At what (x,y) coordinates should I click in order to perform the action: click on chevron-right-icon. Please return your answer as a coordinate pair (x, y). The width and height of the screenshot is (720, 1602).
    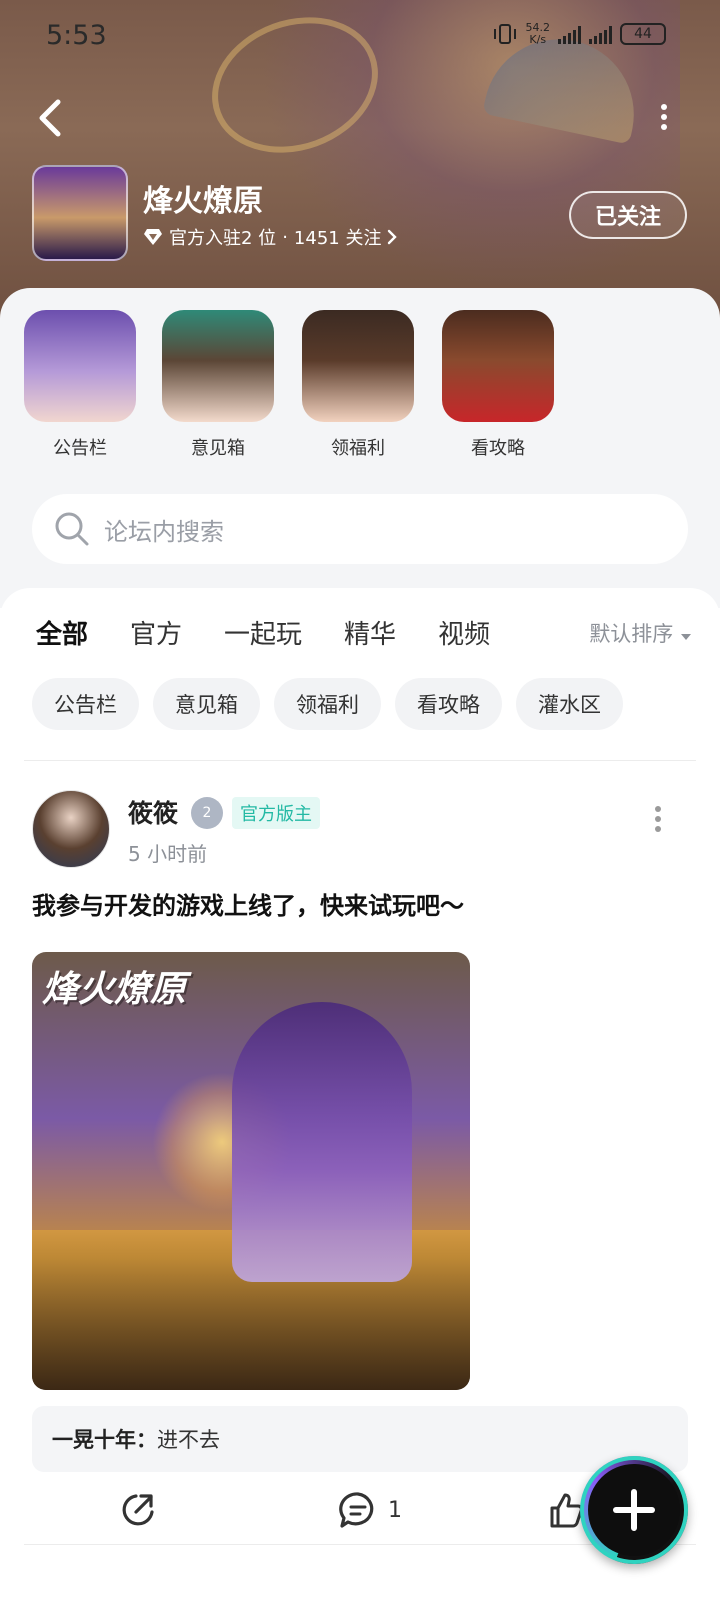
    Looking at the image, I should click on (393, 237).